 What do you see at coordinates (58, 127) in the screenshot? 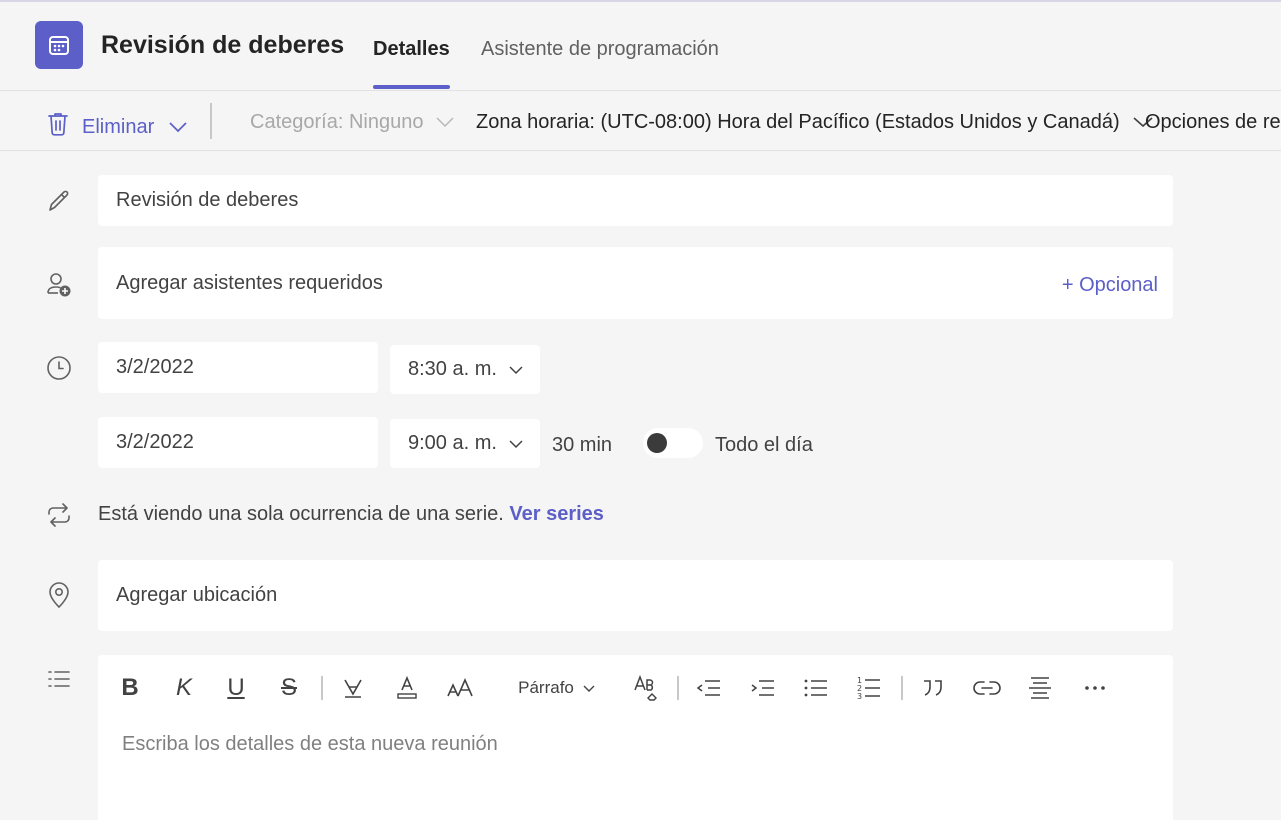
I see `trash-icon` at bounding box center [58, 127].